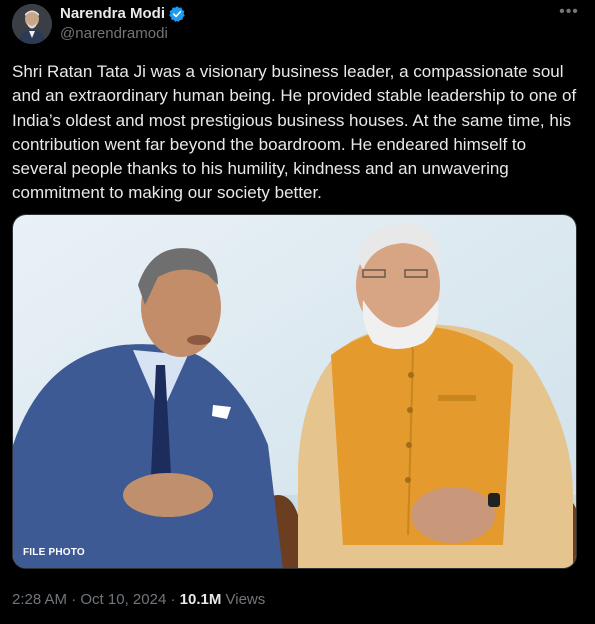  What do you see at coordinates (123, 599) in the screenshot?
I see `tweet-date: Oct 10, 2024` at bounding box center [123, 599].